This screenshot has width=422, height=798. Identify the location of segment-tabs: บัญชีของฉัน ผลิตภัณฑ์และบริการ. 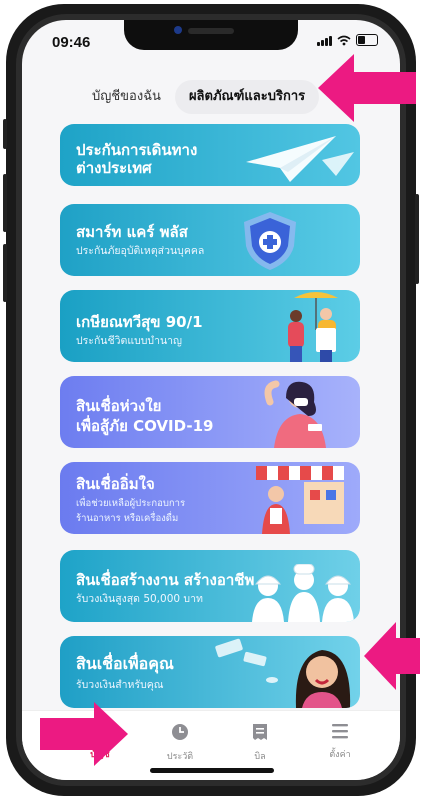
(199, 97).